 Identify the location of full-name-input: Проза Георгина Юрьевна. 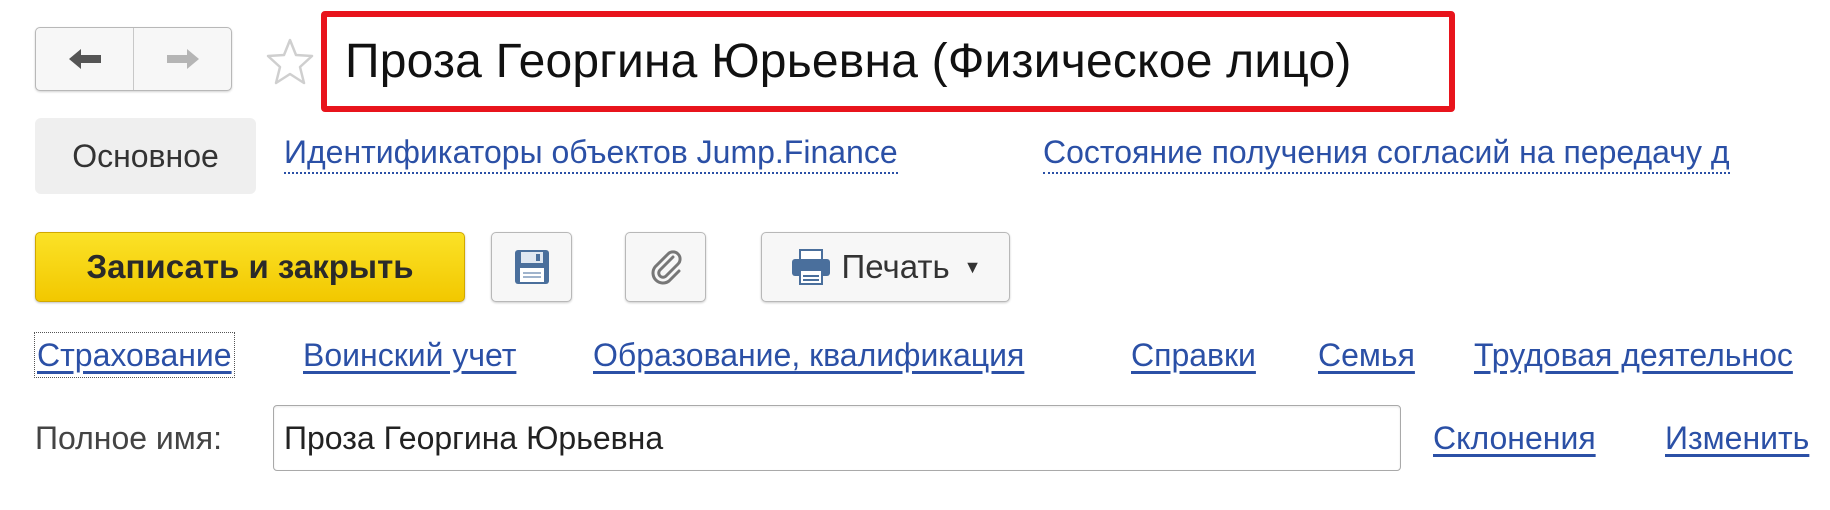
(837, 438).